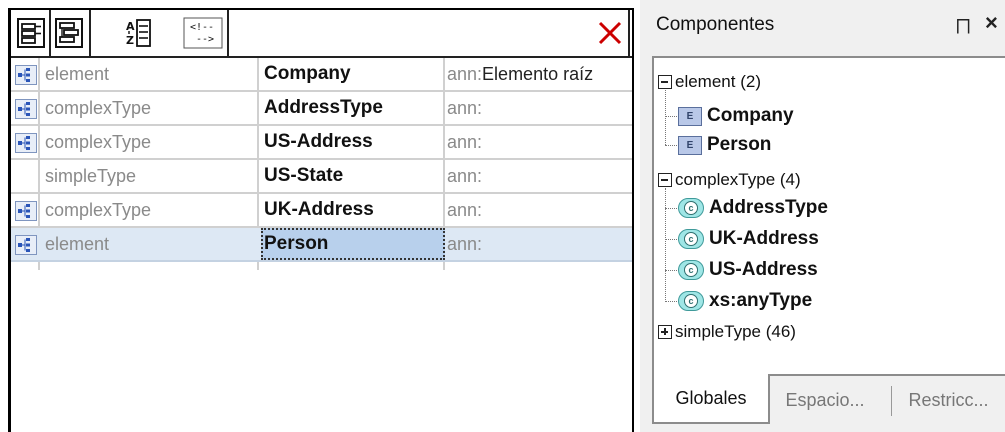  I want to click on tree-item-person: E Person, so click(724, 145).